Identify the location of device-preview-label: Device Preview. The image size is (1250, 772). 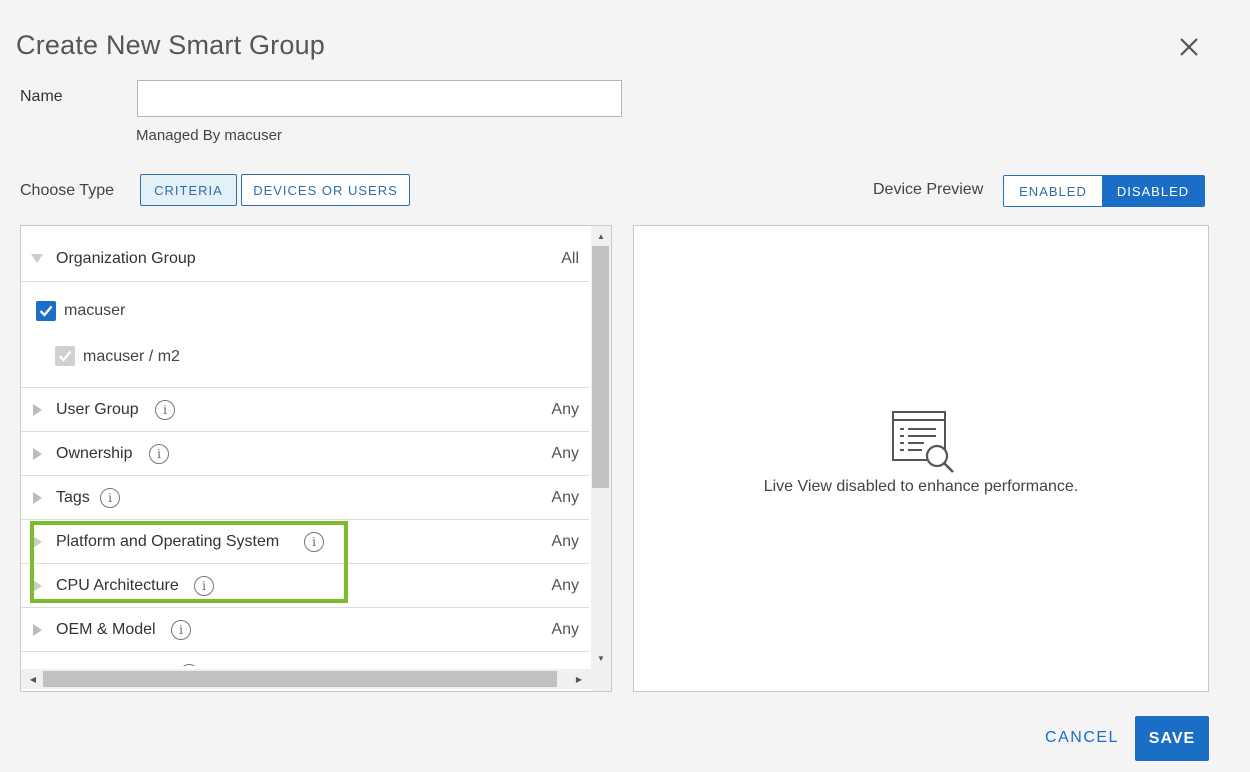
(928, 189).